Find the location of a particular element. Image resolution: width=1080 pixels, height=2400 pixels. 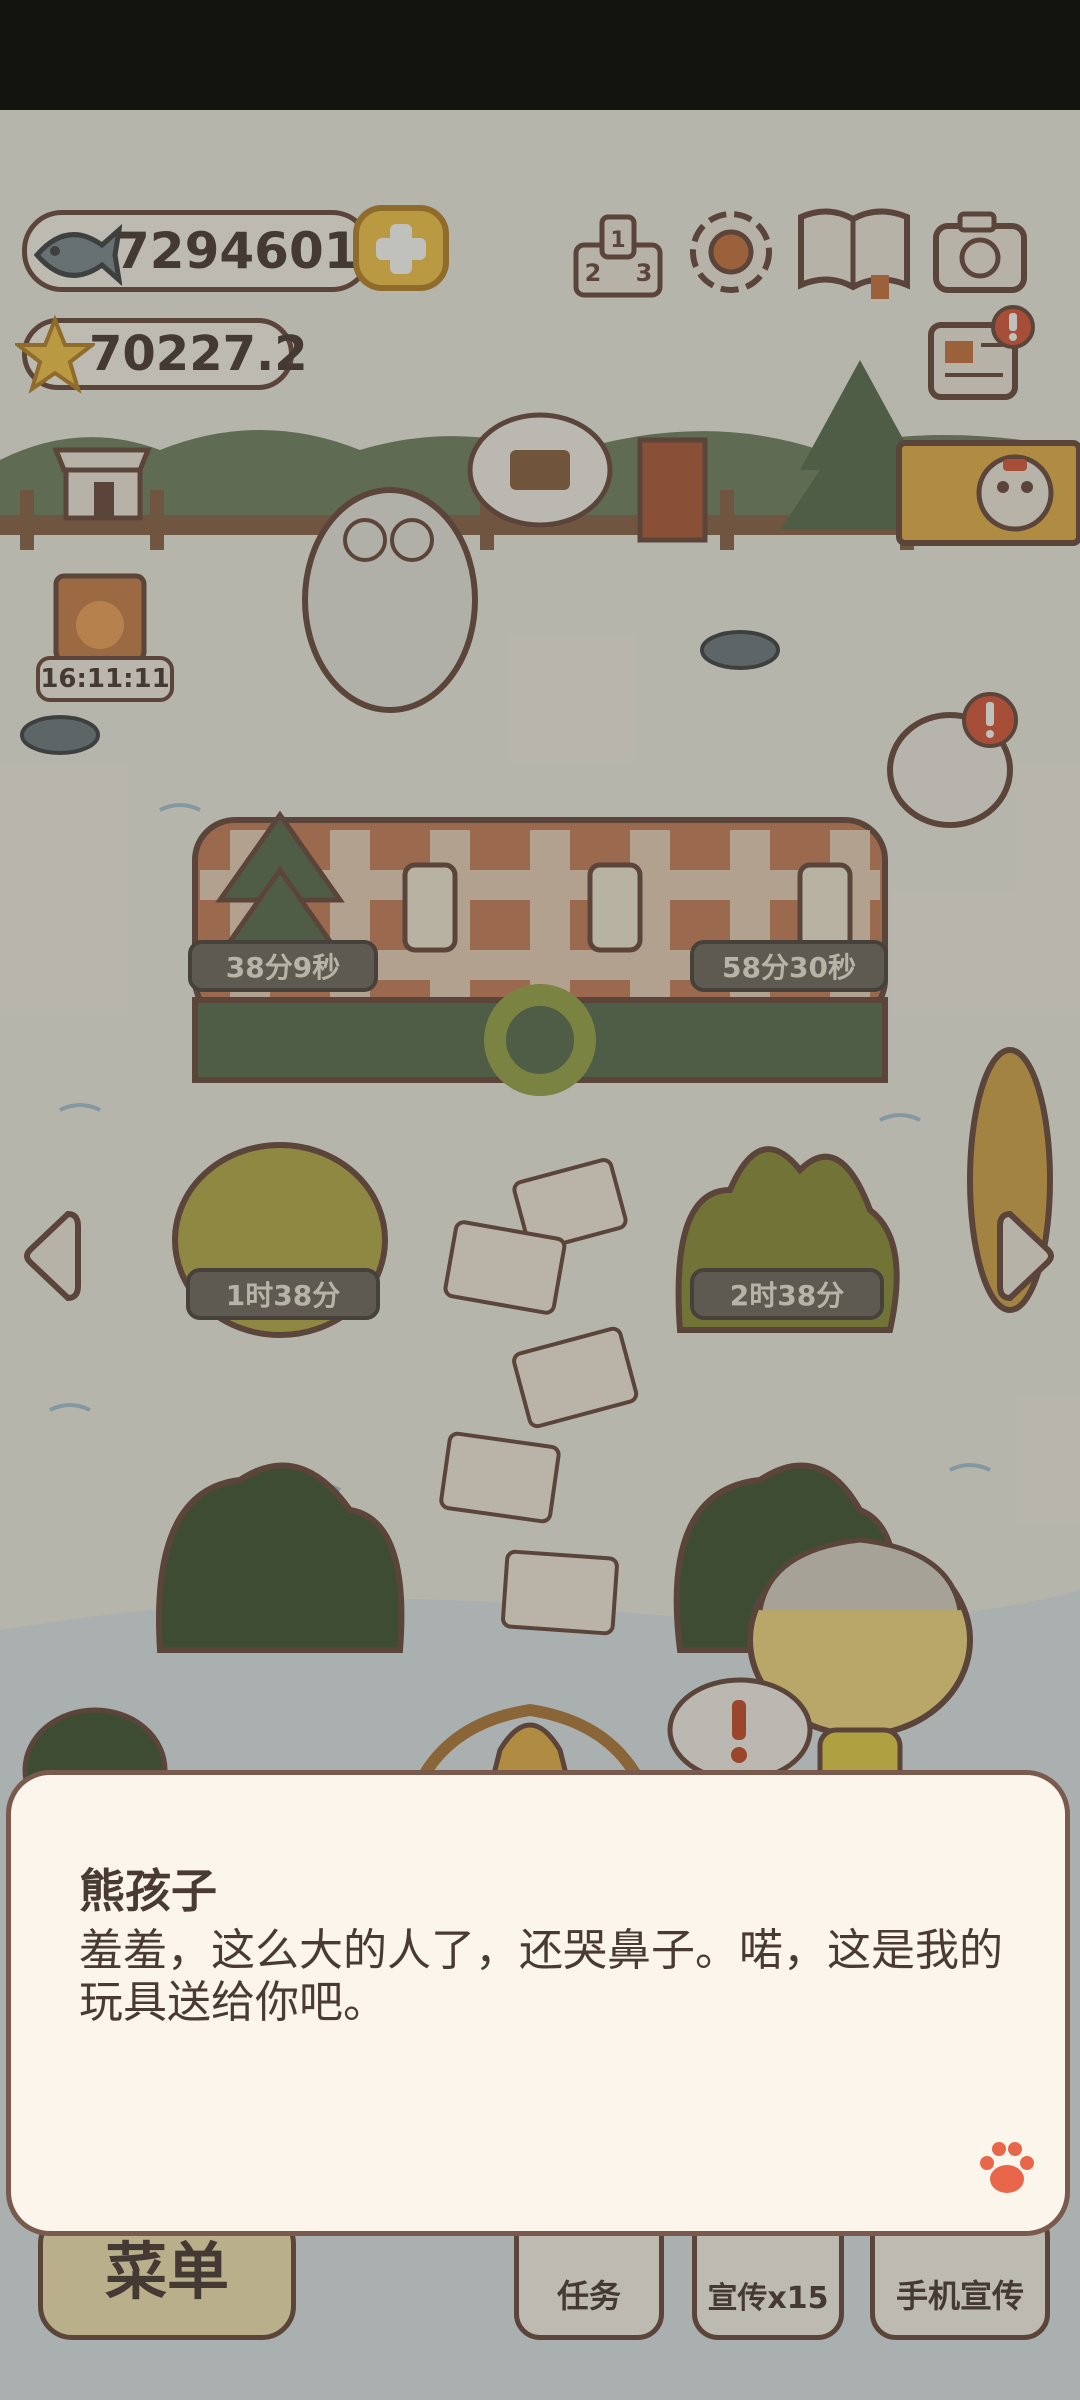

rank-digit-2: 2 is located at coordinates (593, 273).